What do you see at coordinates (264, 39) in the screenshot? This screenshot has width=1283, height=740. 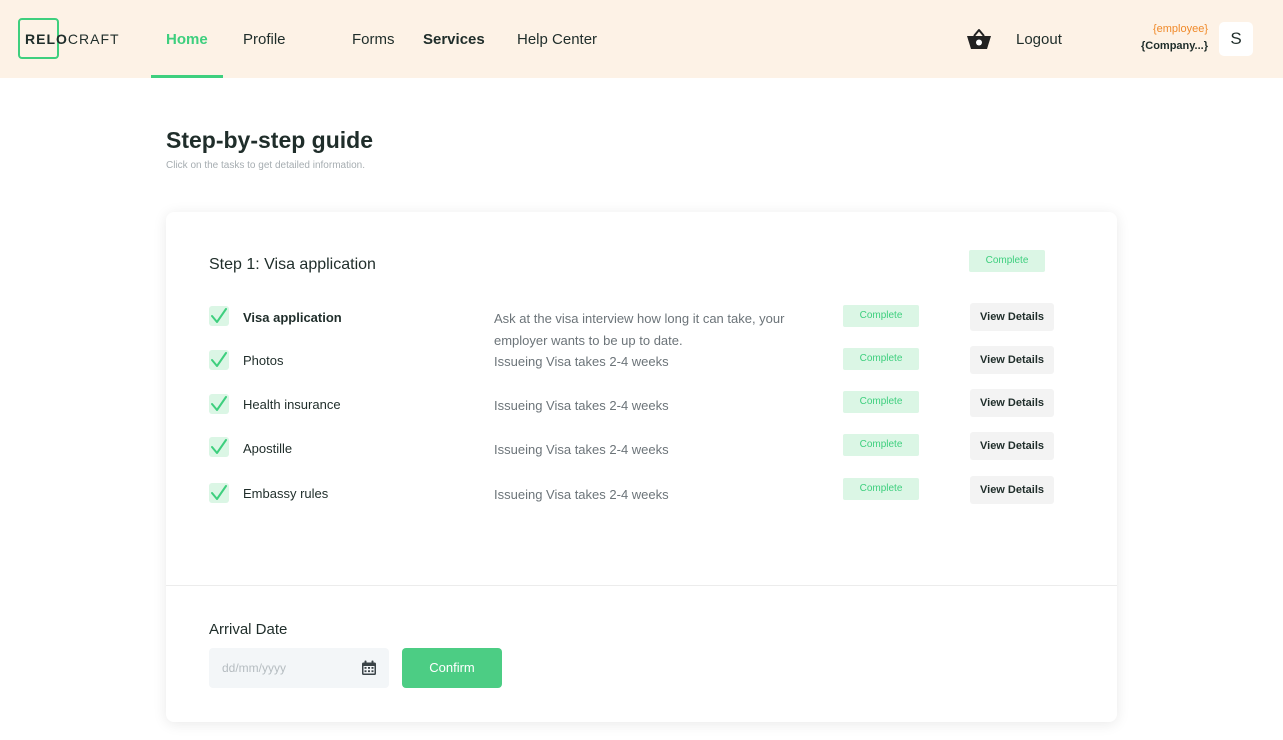 I see `nav-profile: Profile` at bounding box center [264, 39].